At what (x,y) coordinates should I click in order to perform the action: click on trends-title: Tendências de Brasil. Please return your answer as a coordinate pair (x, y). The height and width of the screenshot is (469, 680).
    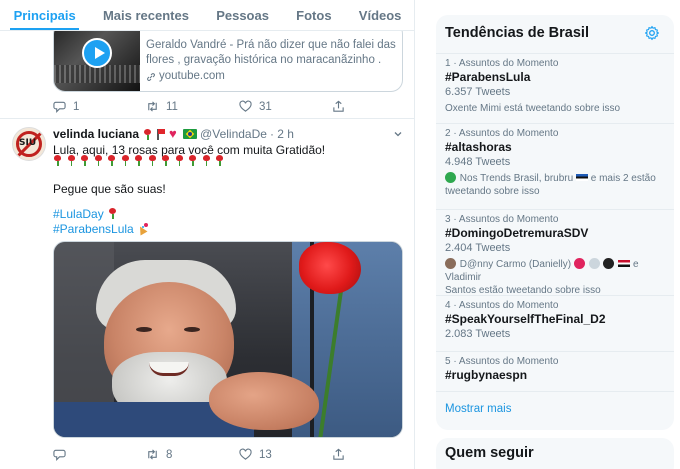
    Looking at the image, I should click on (517, 33).